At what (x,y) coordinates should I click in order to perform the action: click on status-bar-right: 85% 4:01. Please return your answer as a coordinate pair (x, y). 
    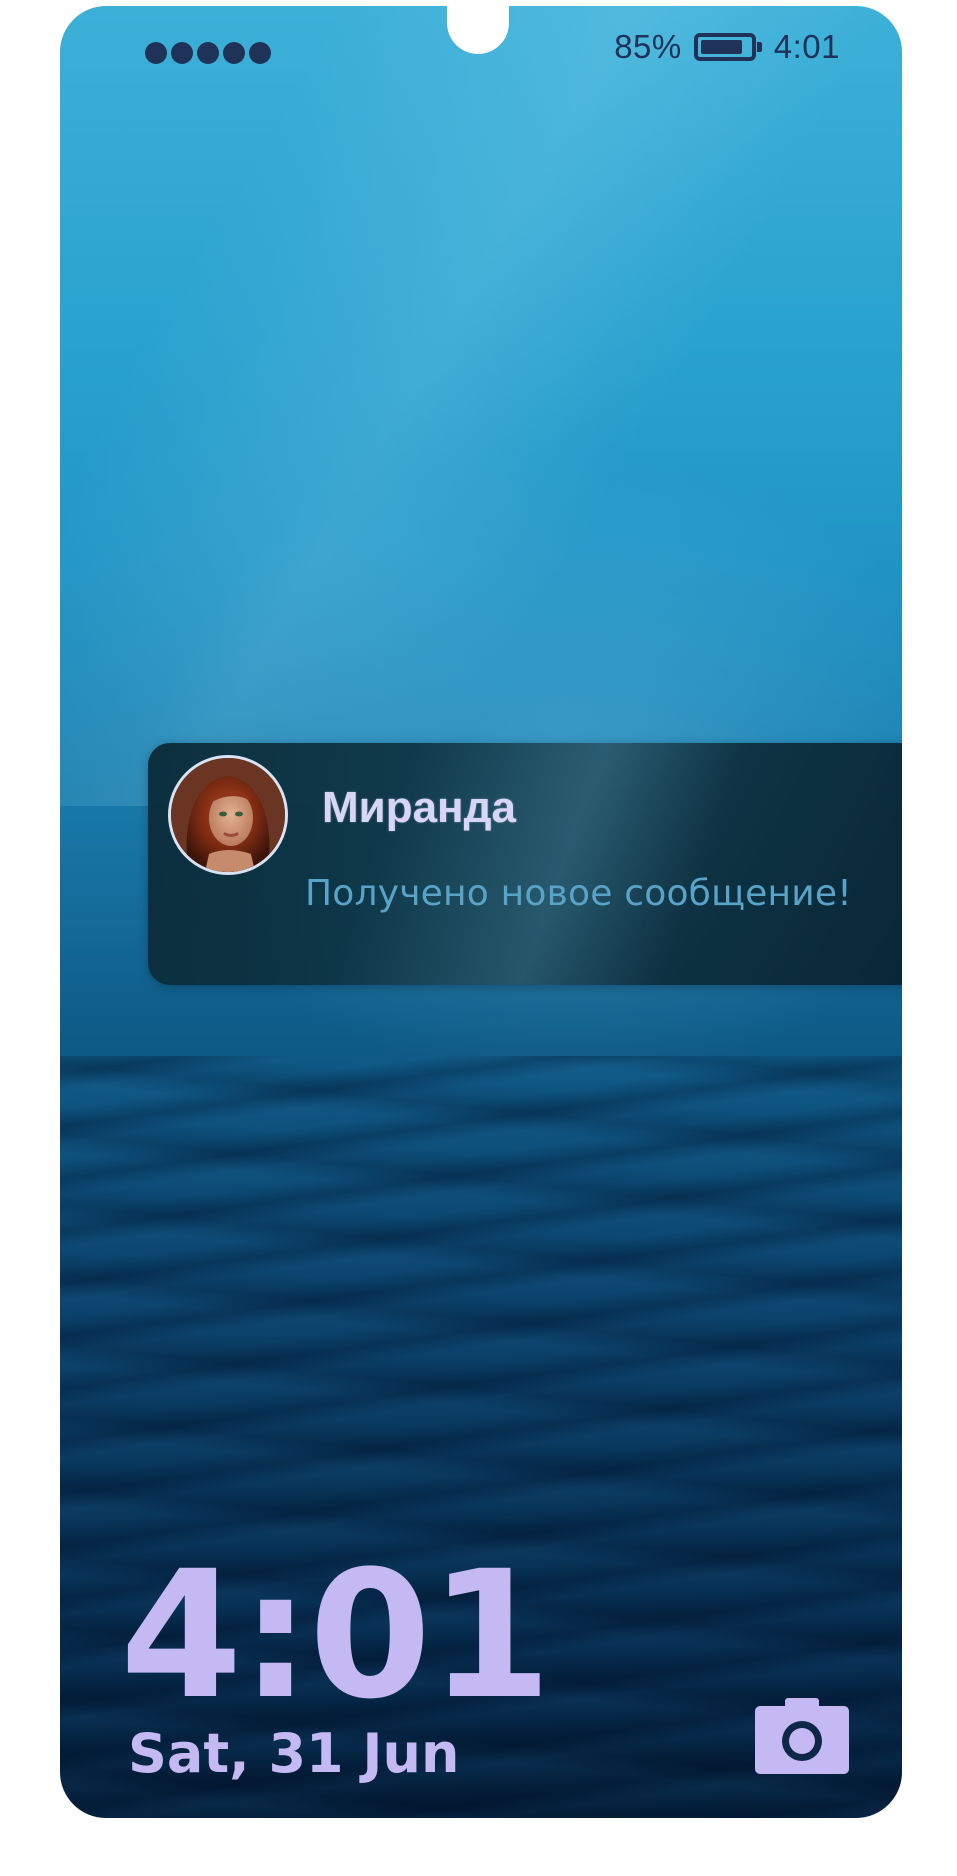
    Looking at the image, I should click on (727, 47).